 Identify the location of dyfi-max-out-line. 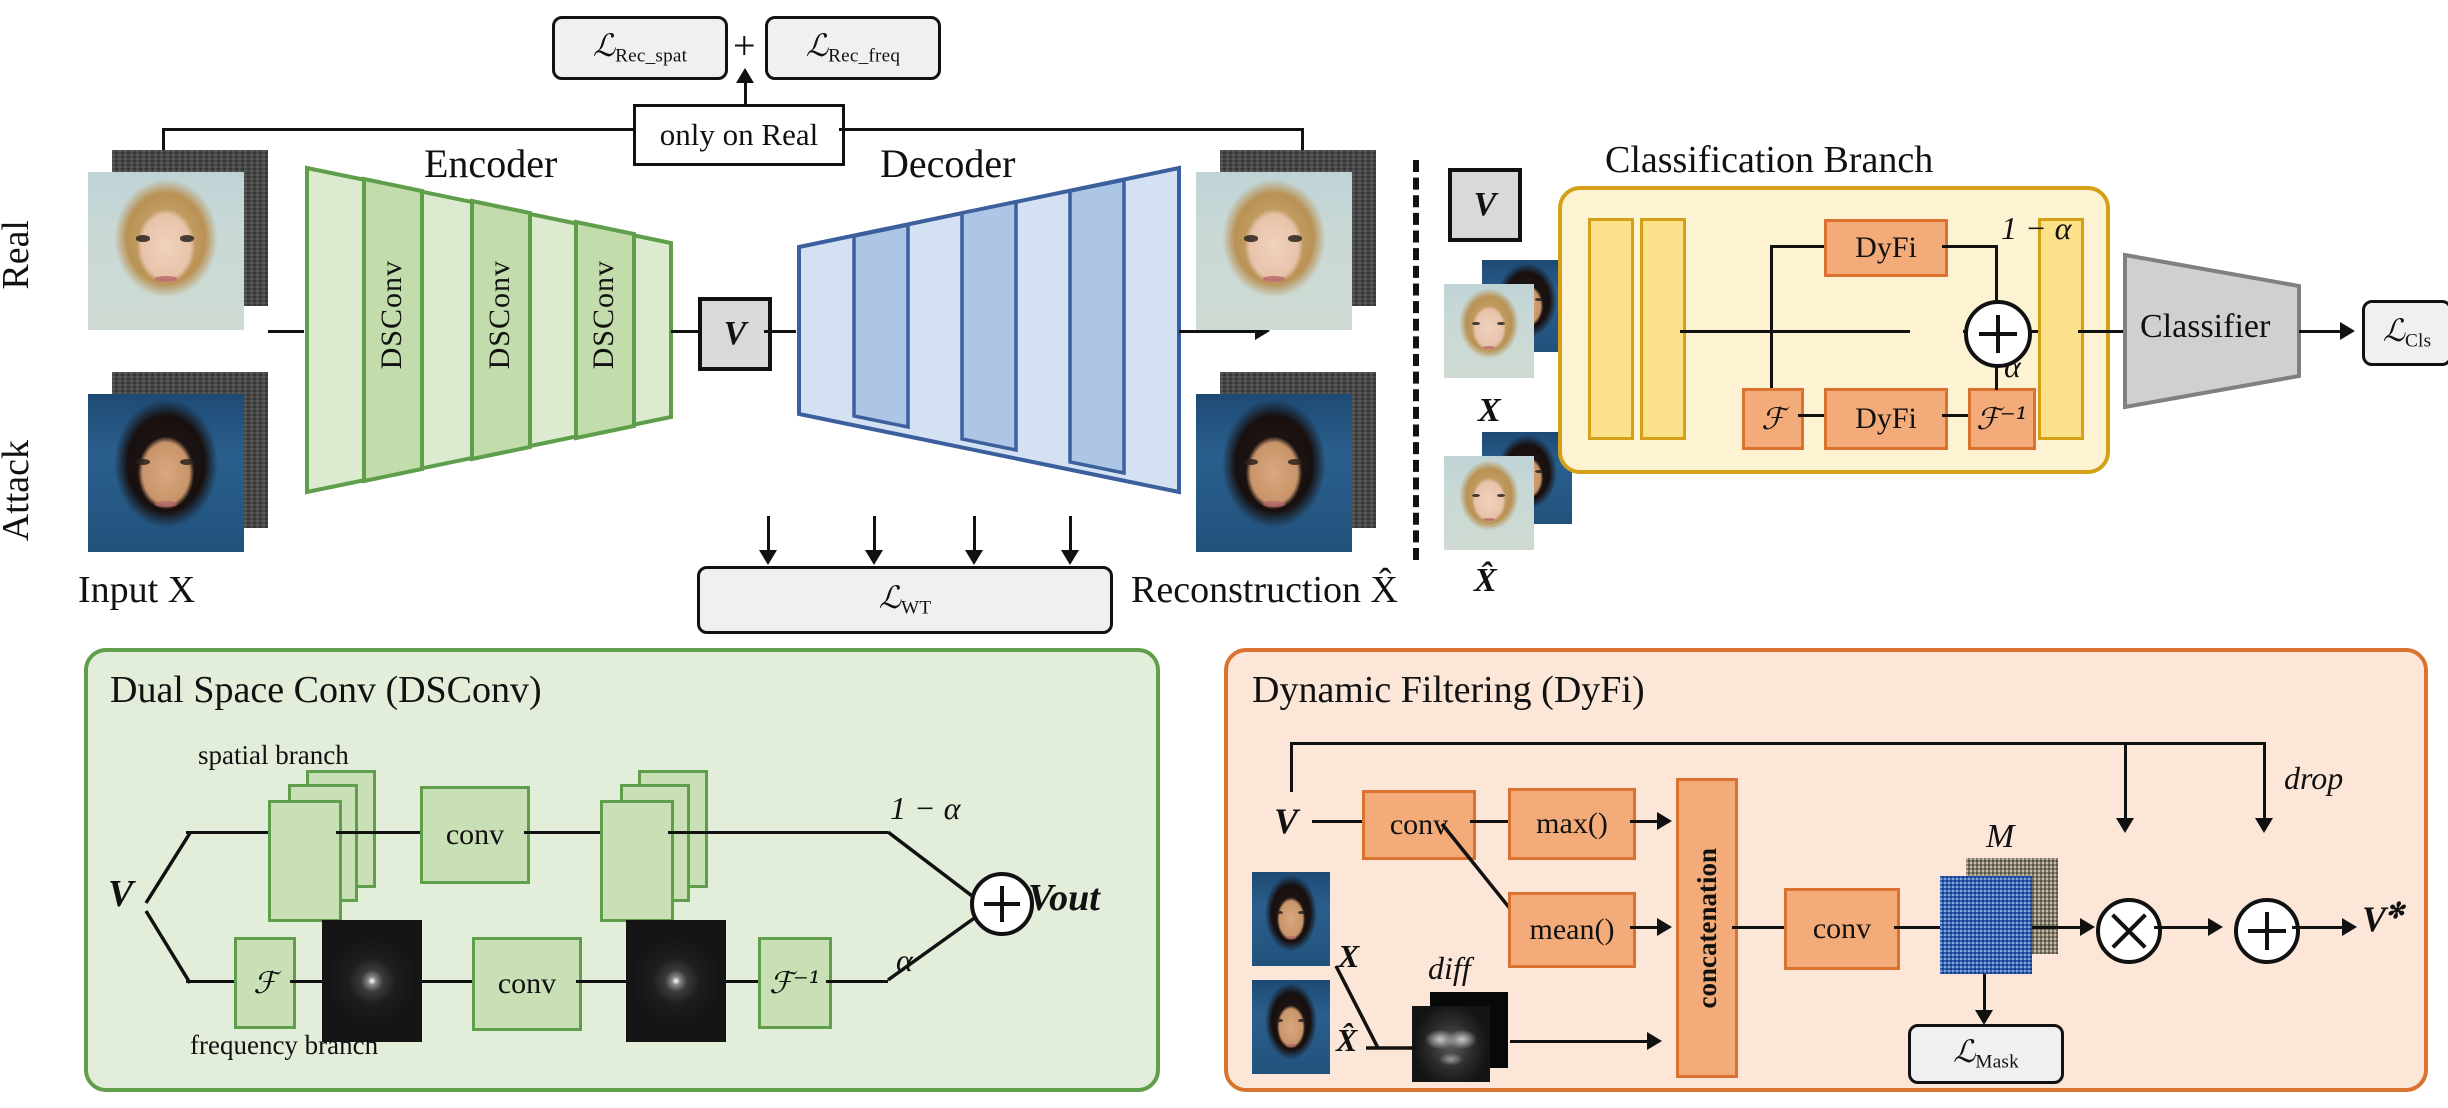
(1645, 821).